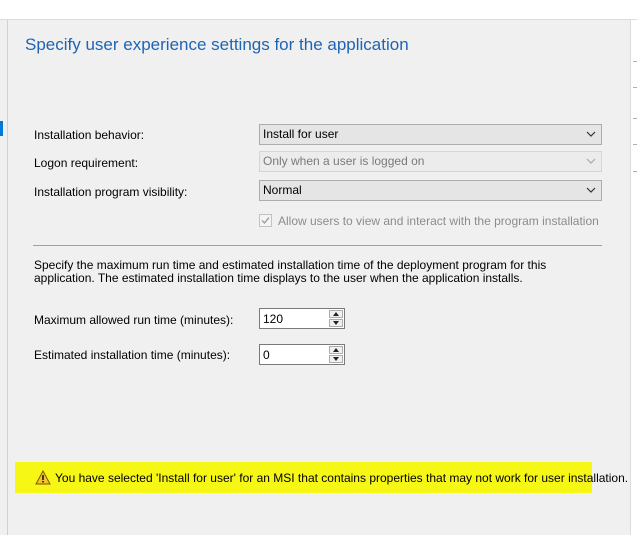  I want to click on installation-behavior-label: Installation behavior:, so click(89, 135).